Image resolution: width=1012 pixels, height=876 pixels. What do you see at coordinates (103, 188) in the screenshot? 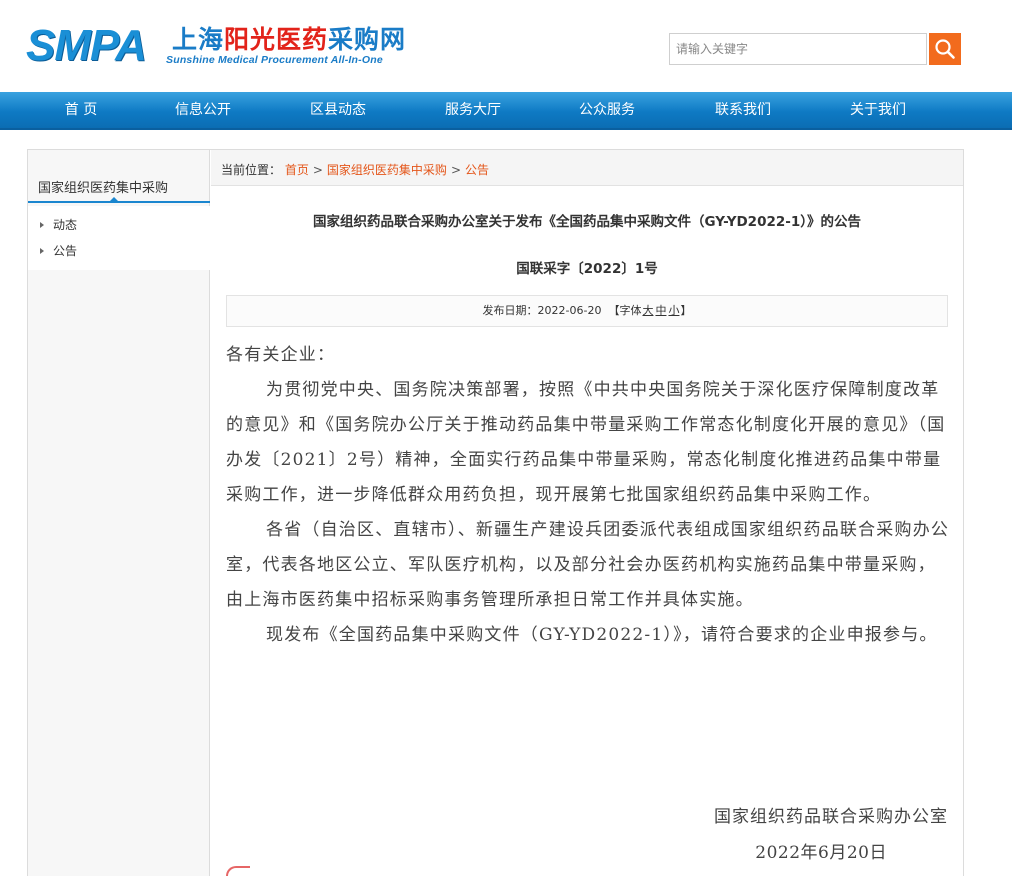
I see `sidebar-title: 国家组织医药集中采购` at bounding box center [103, 188].